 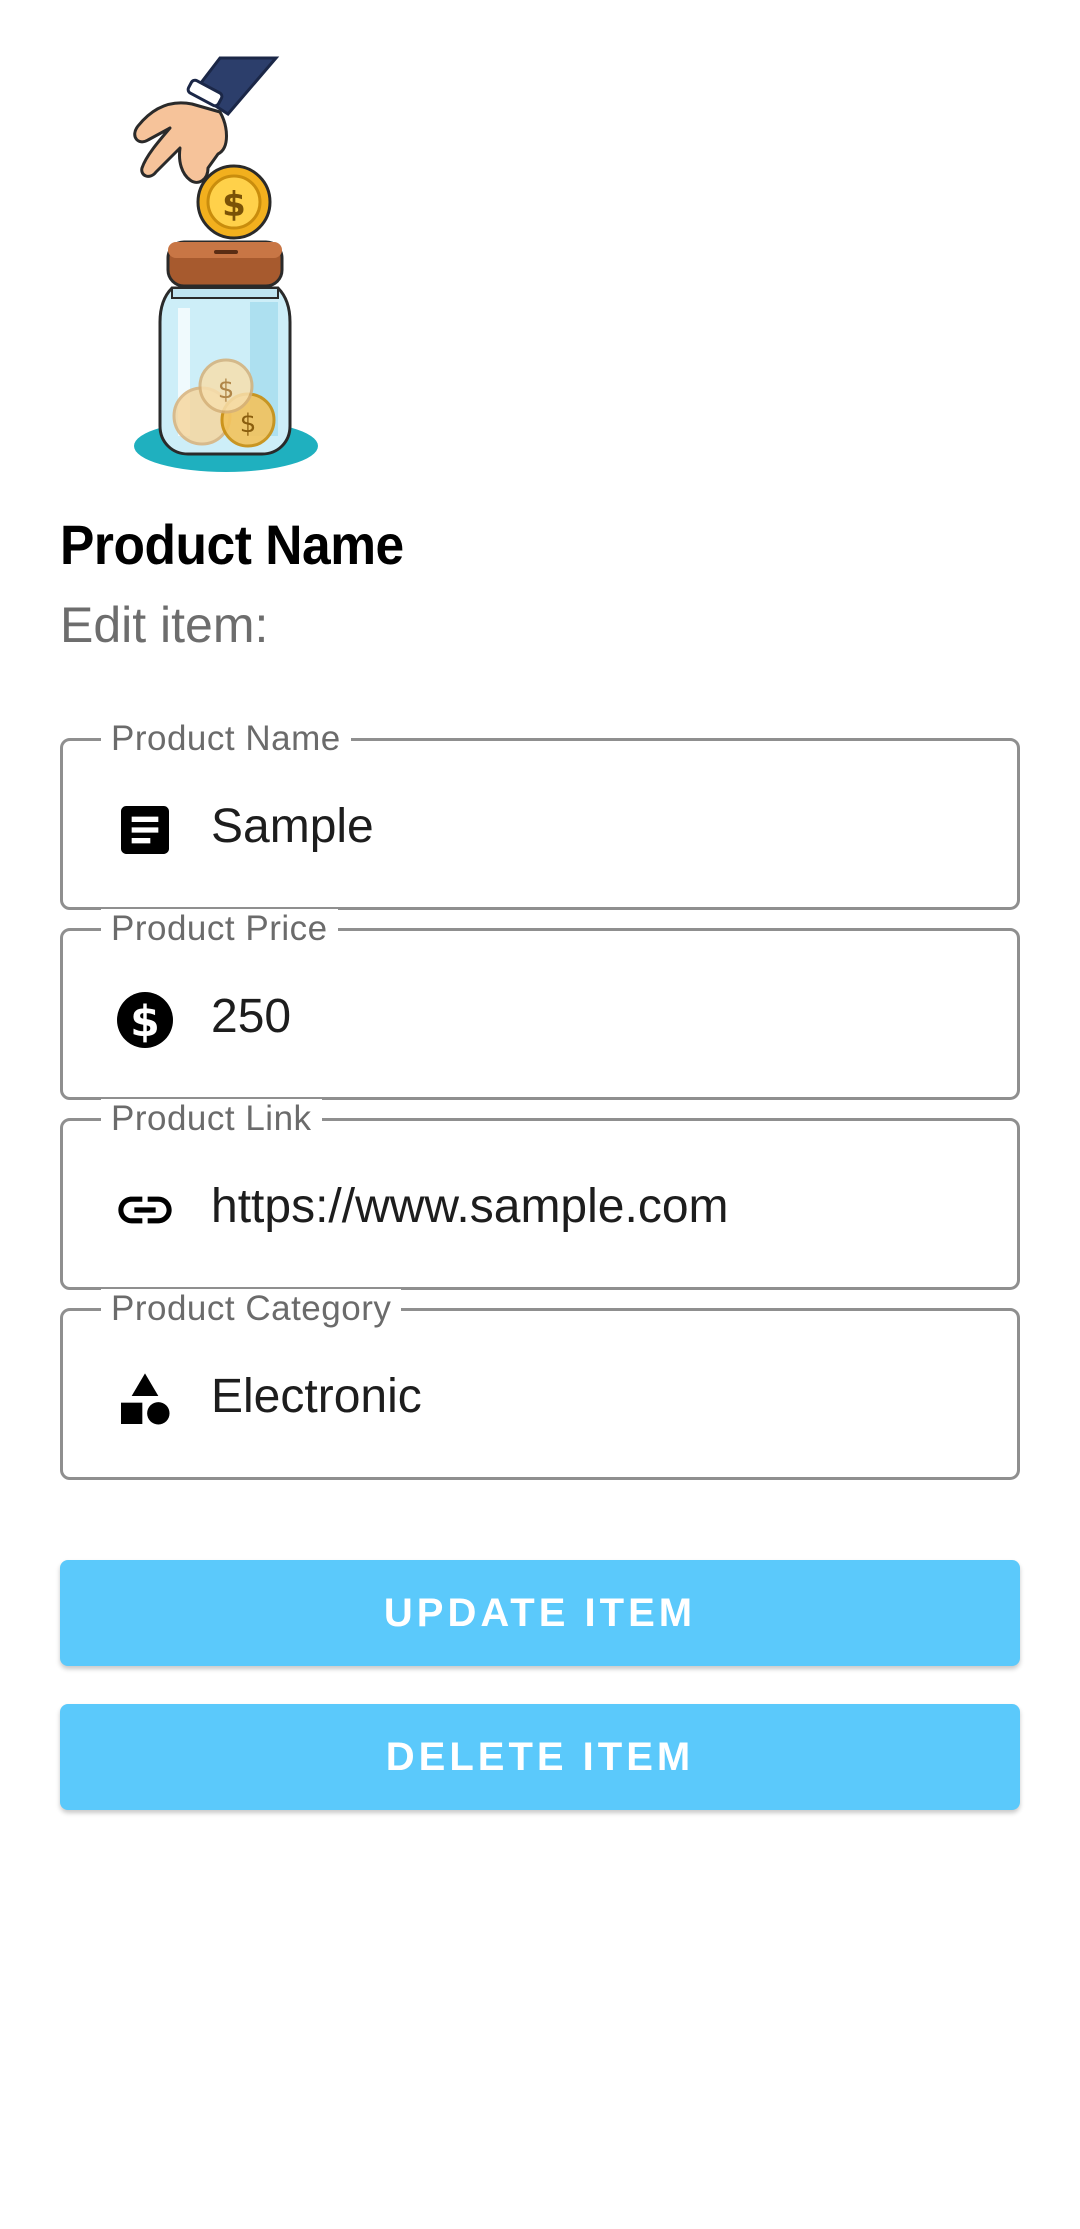 I want to click on product-name-value: Sample, so click(x=292, y=827).